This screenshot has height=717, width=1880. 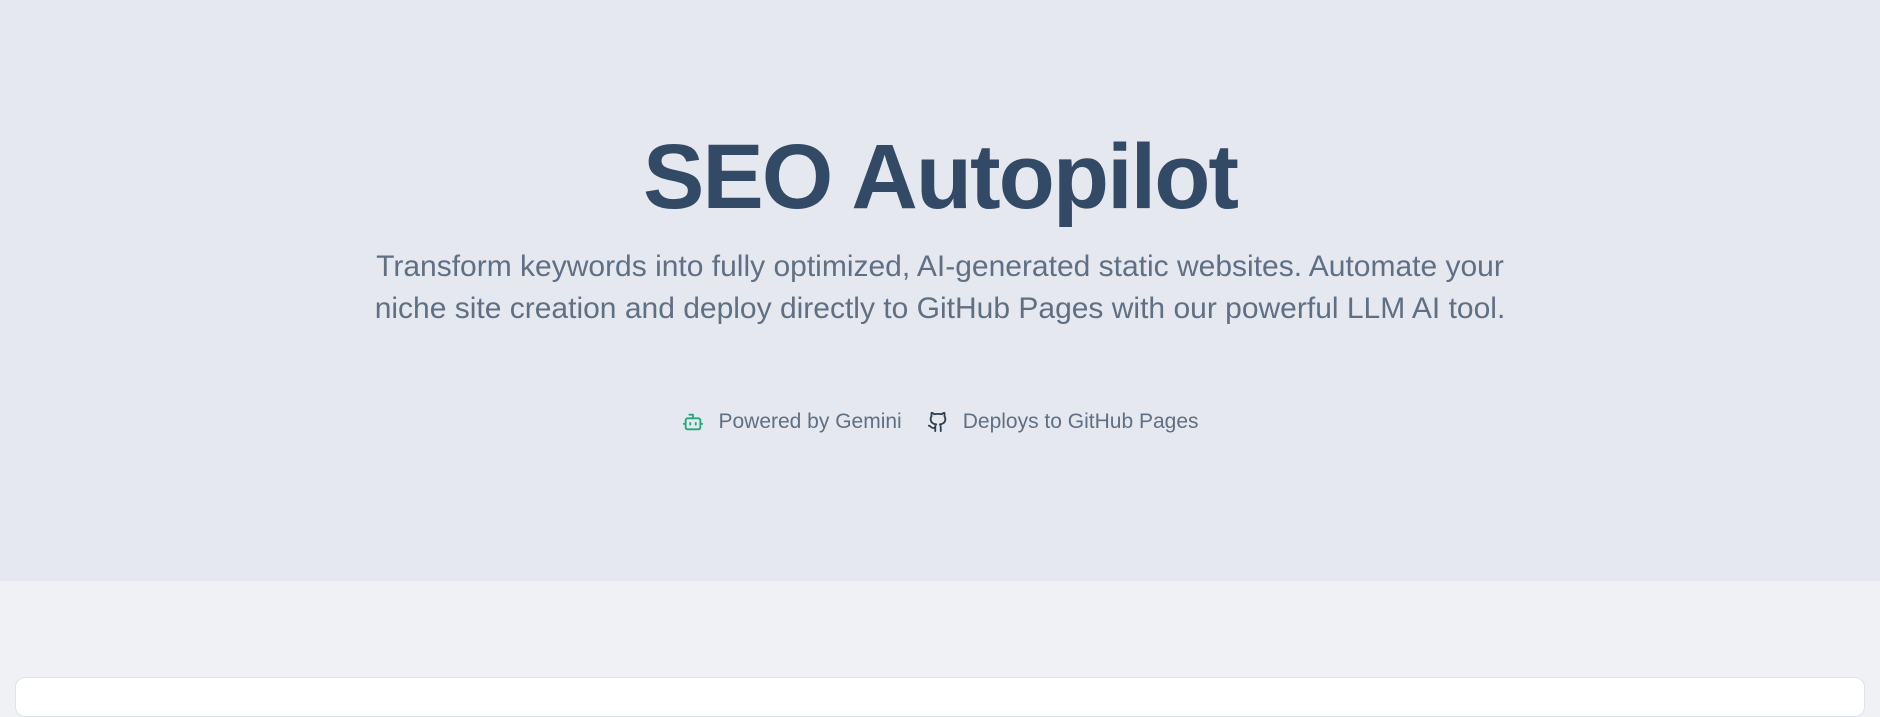 I want to click on github-icon, so click(x=938, y=422).